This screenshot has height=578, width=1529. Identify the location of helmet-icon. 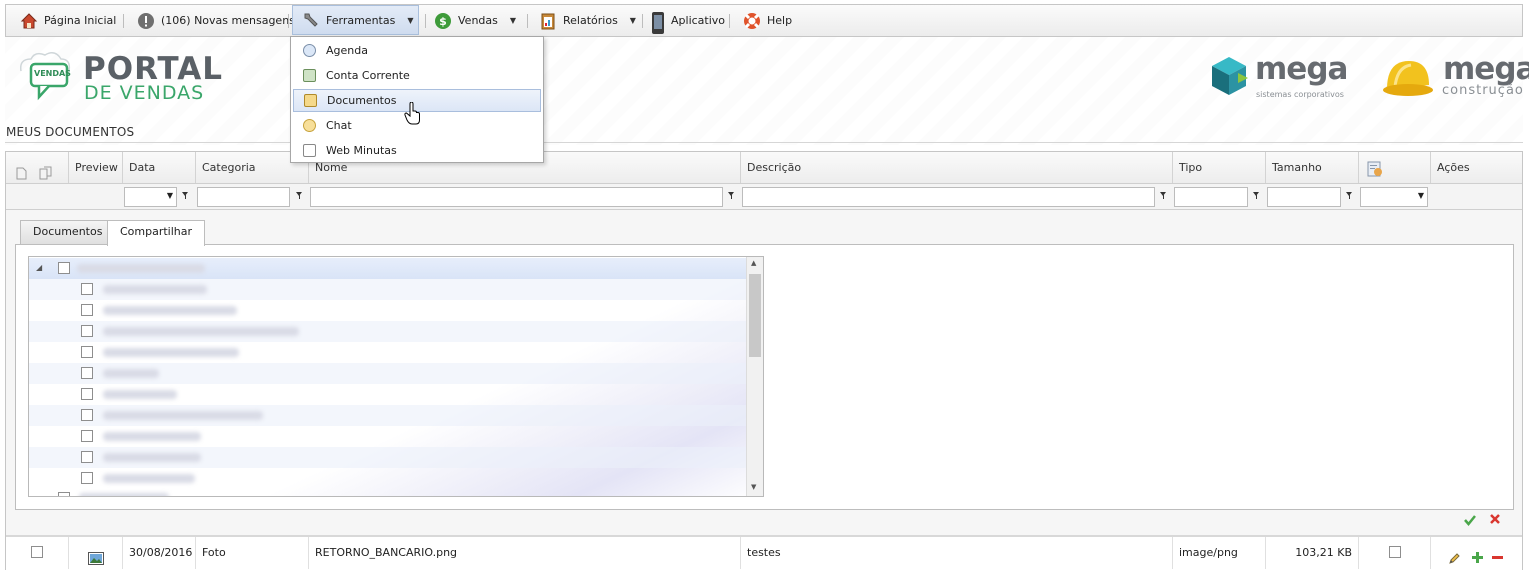
(1408, 77).